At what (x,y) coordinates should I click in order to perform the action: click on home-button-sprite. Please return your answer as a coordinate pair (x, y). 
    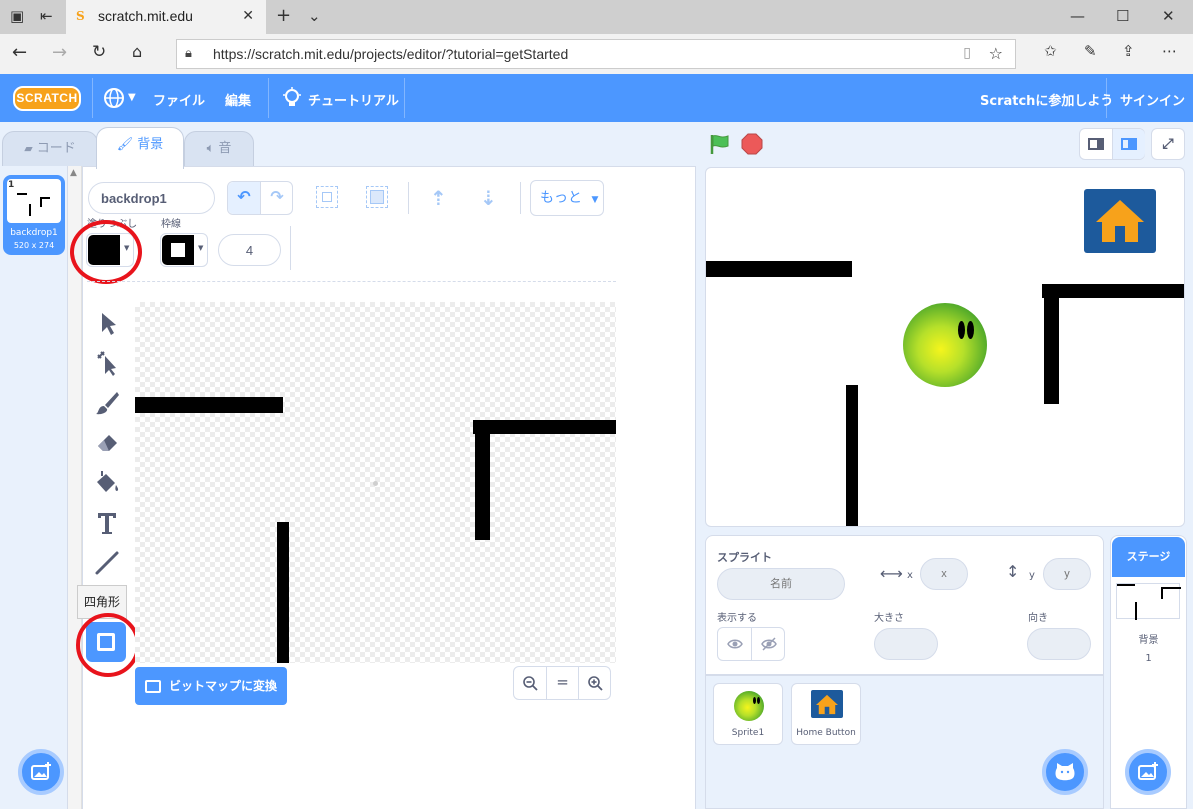
    Looking at the image, I should click on (1120, 221).